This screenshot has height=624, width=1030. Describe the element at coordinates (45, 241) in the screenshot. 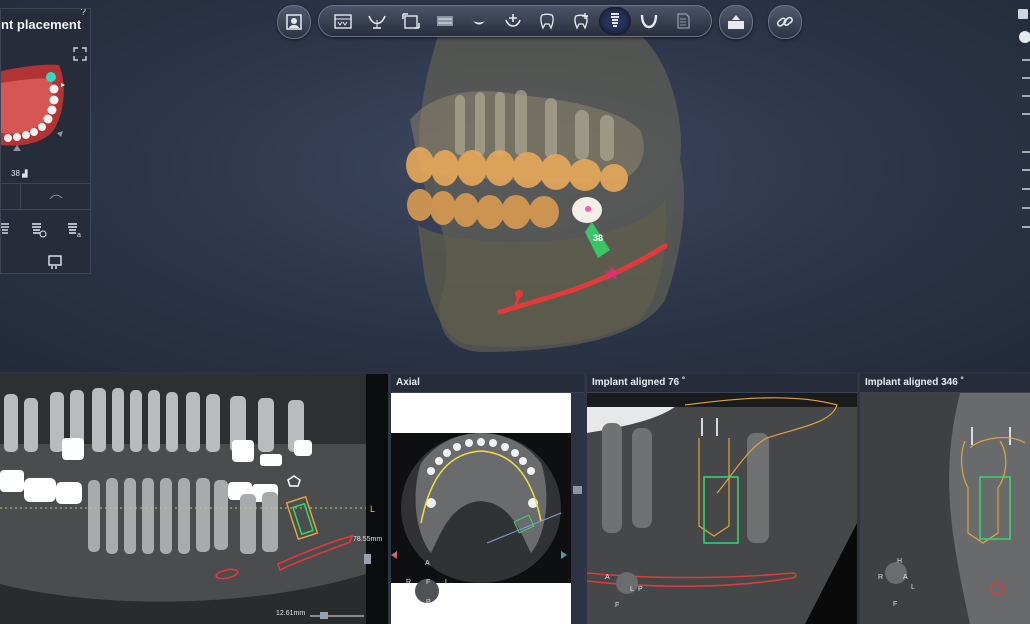

I see `panel-row-2: a` at that location.